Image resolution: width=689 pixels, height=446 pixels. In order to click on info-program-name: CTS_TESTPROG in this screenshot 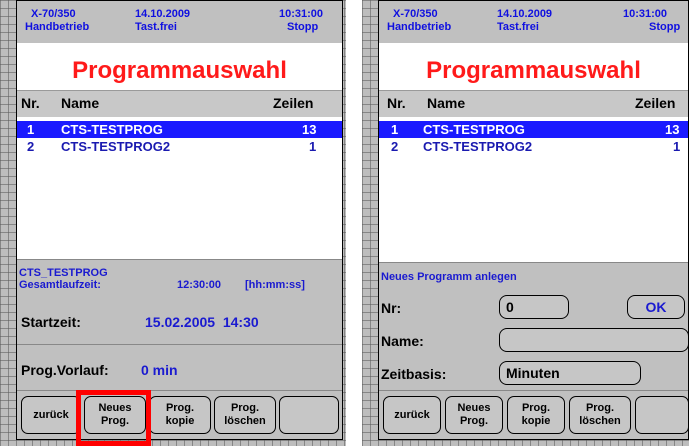, I will do `click(63, 273)`.